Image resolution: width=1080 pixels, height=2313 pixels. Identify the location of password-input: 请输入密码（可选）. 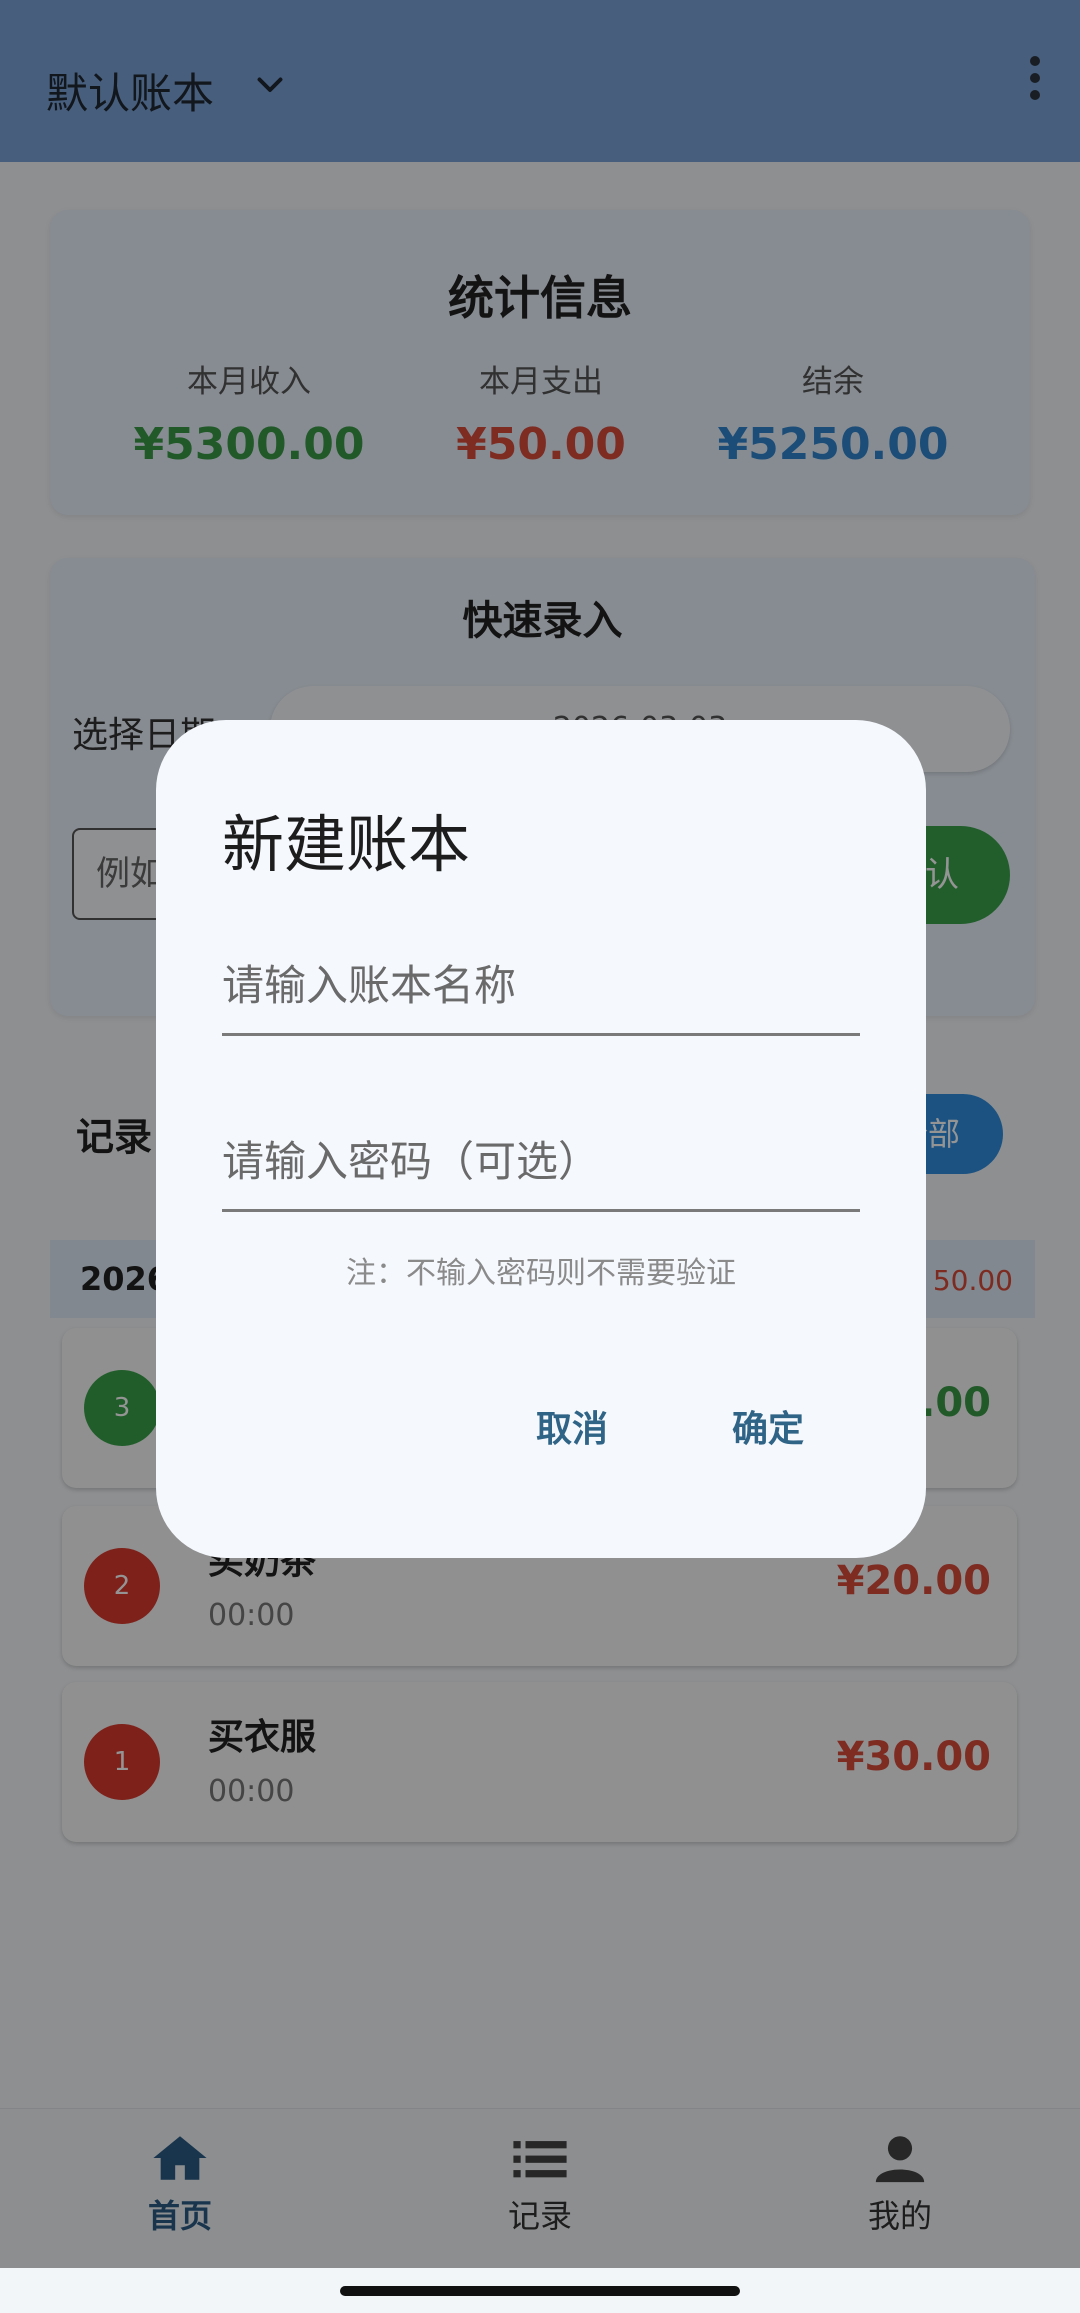
(541, 1162).